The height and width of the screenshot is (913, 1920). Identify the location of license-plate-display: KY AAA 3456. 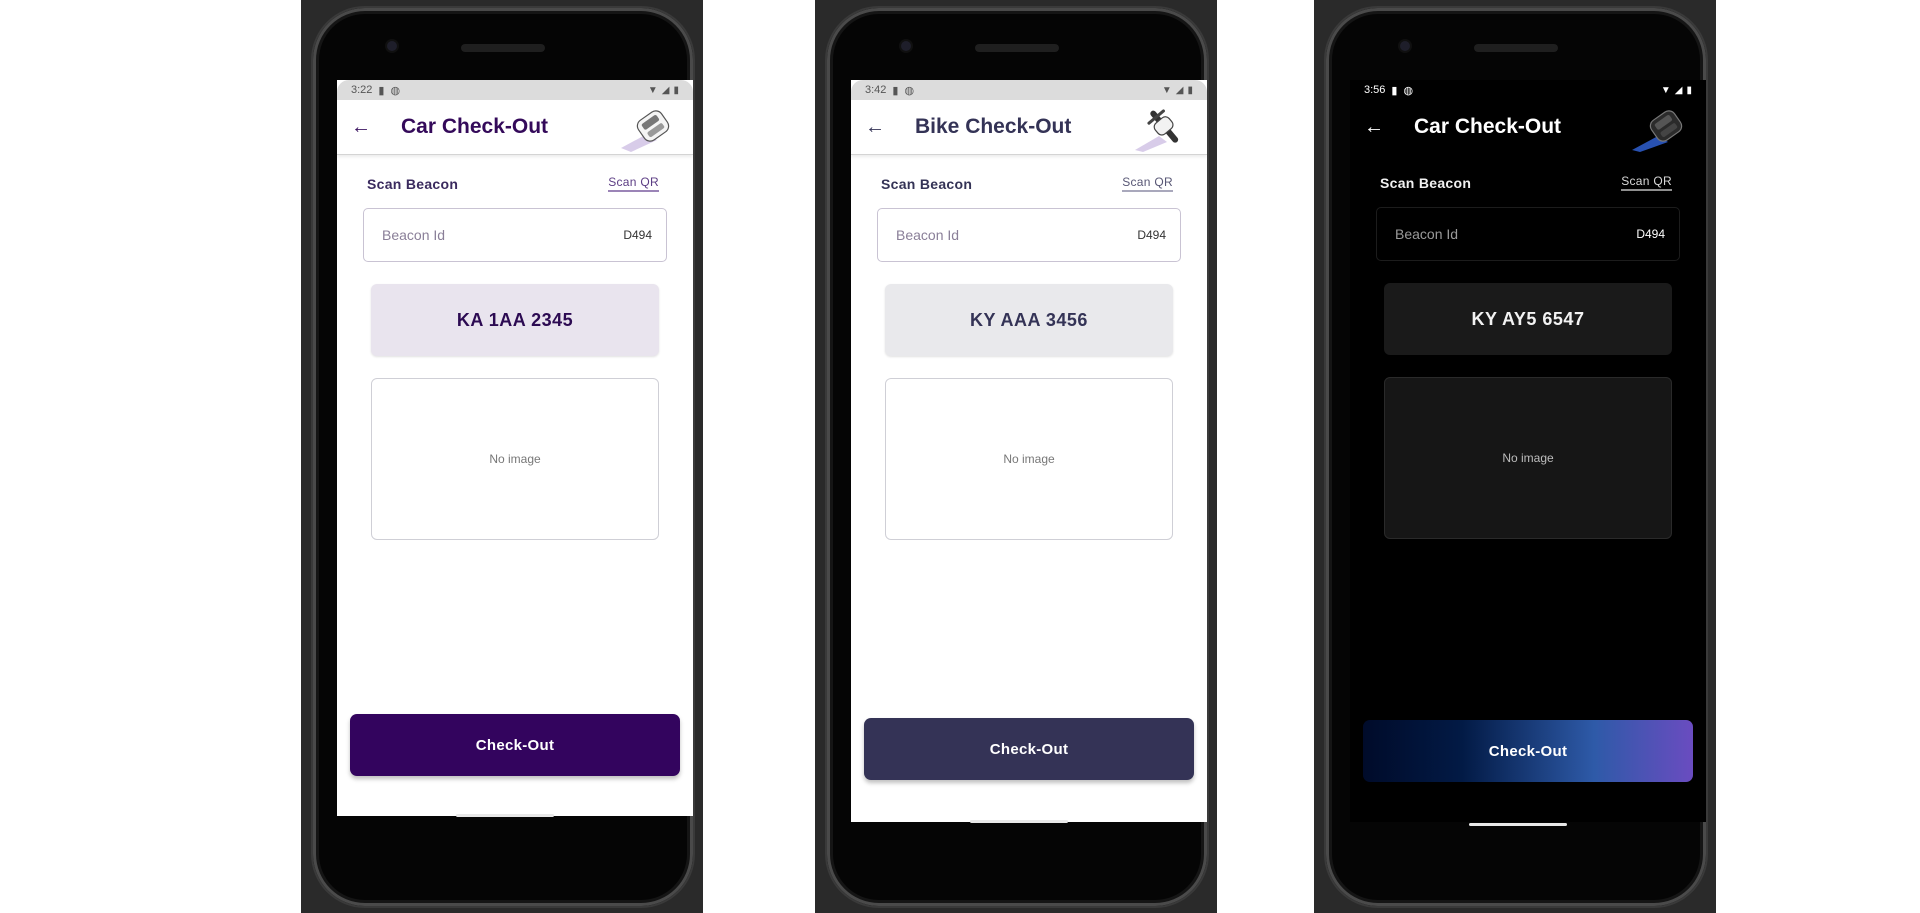
(1029, 320).